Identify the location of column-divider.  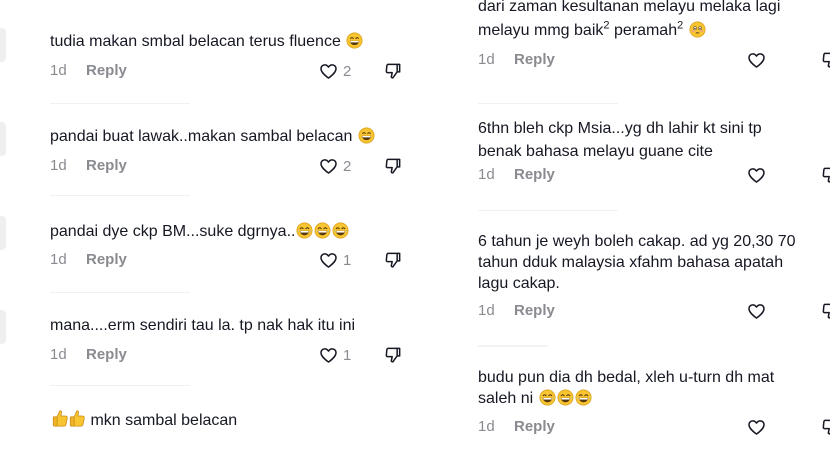
(422, 226).